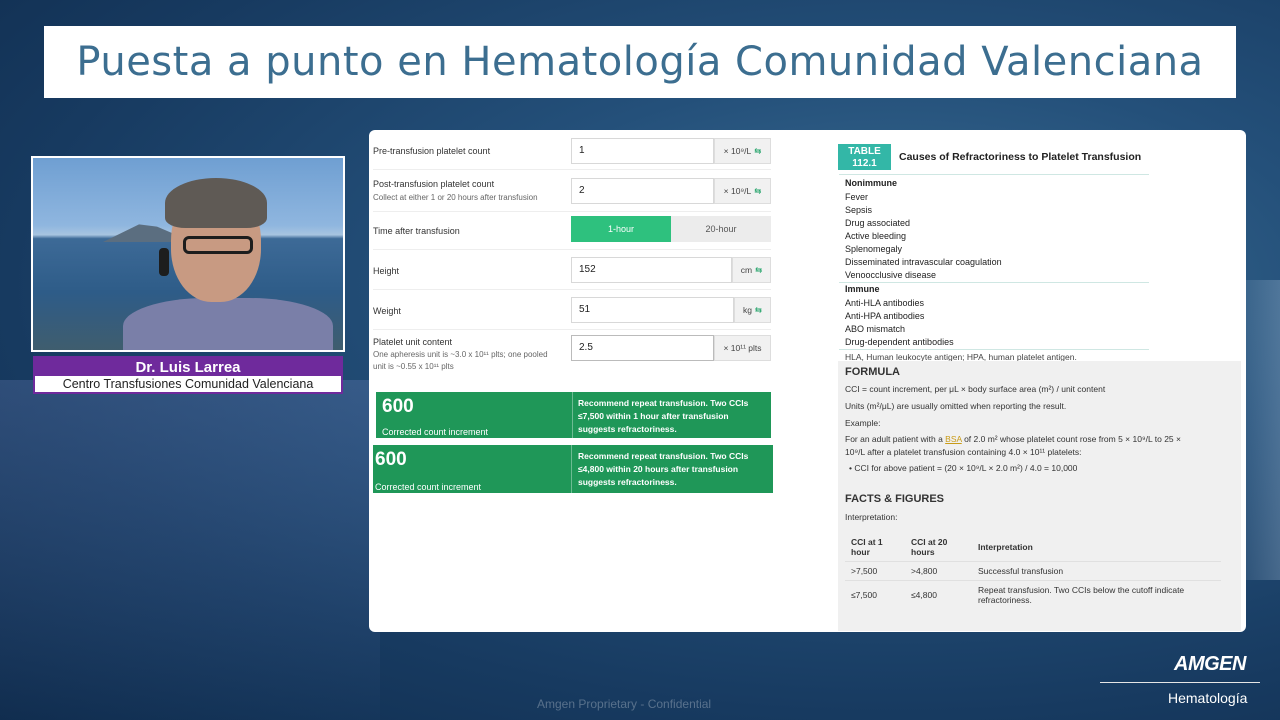 The height and width of the screenshot is (720, 1280). I want to click on weight-label: Weight, so click(387, 311).